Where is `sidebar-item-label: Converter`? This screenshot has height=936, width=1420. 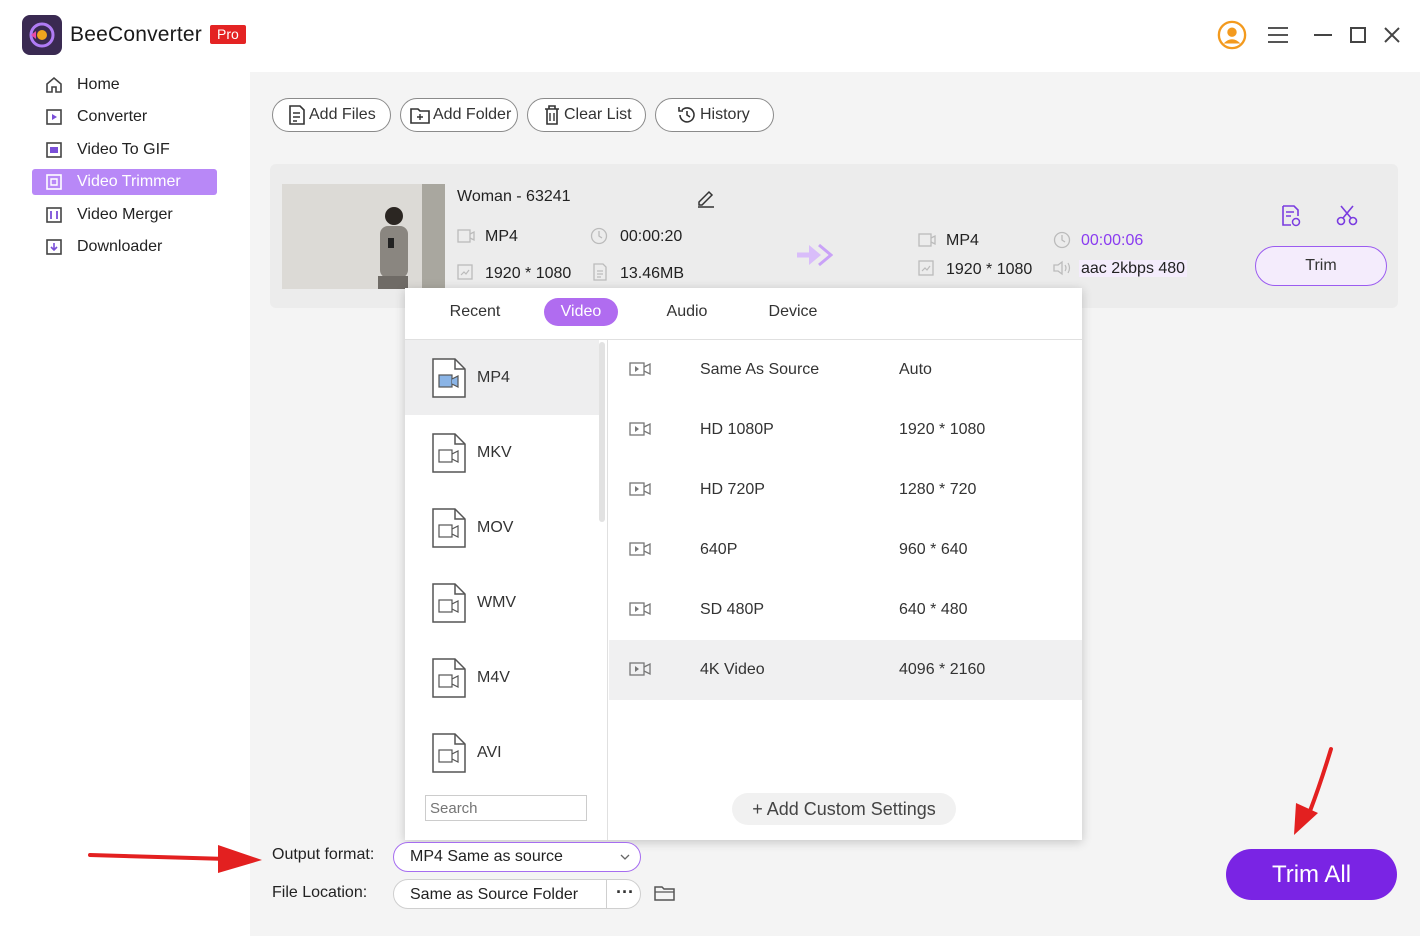
sidebar-item-label: Converter is located at coordinates (112, 116).